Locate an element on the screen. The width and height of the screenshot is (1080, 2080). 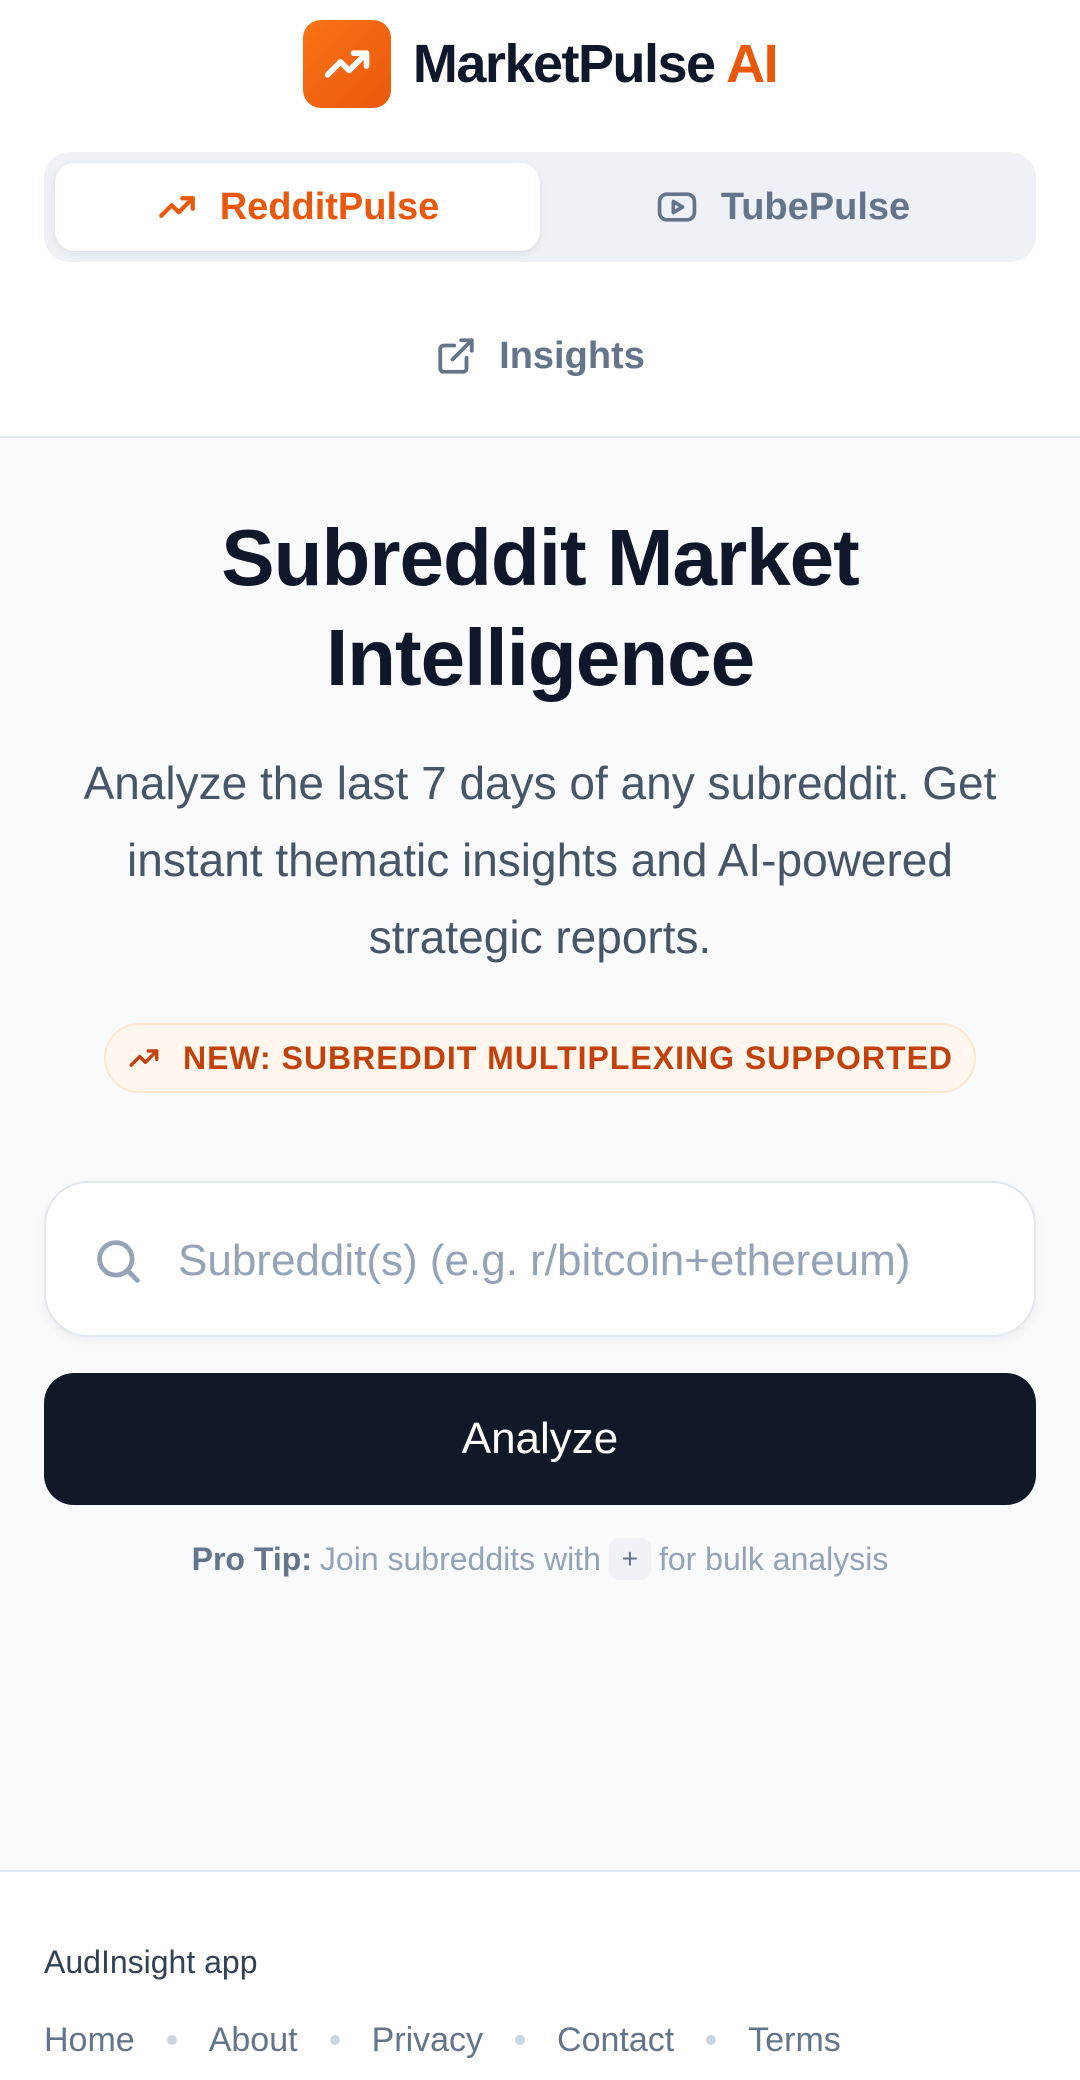
footer-links: Home About Privacy Contact Terms is located at coordinates (442, 2040).